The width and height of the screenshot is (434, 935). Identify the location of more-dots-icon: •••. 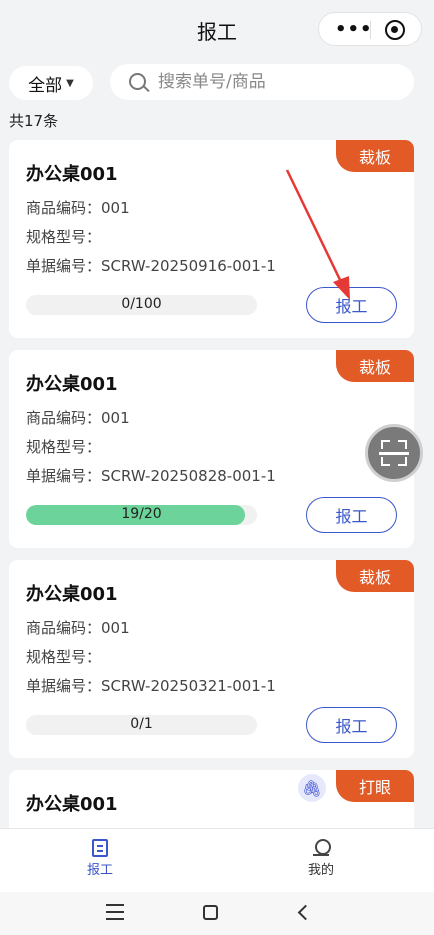
(354, 29).